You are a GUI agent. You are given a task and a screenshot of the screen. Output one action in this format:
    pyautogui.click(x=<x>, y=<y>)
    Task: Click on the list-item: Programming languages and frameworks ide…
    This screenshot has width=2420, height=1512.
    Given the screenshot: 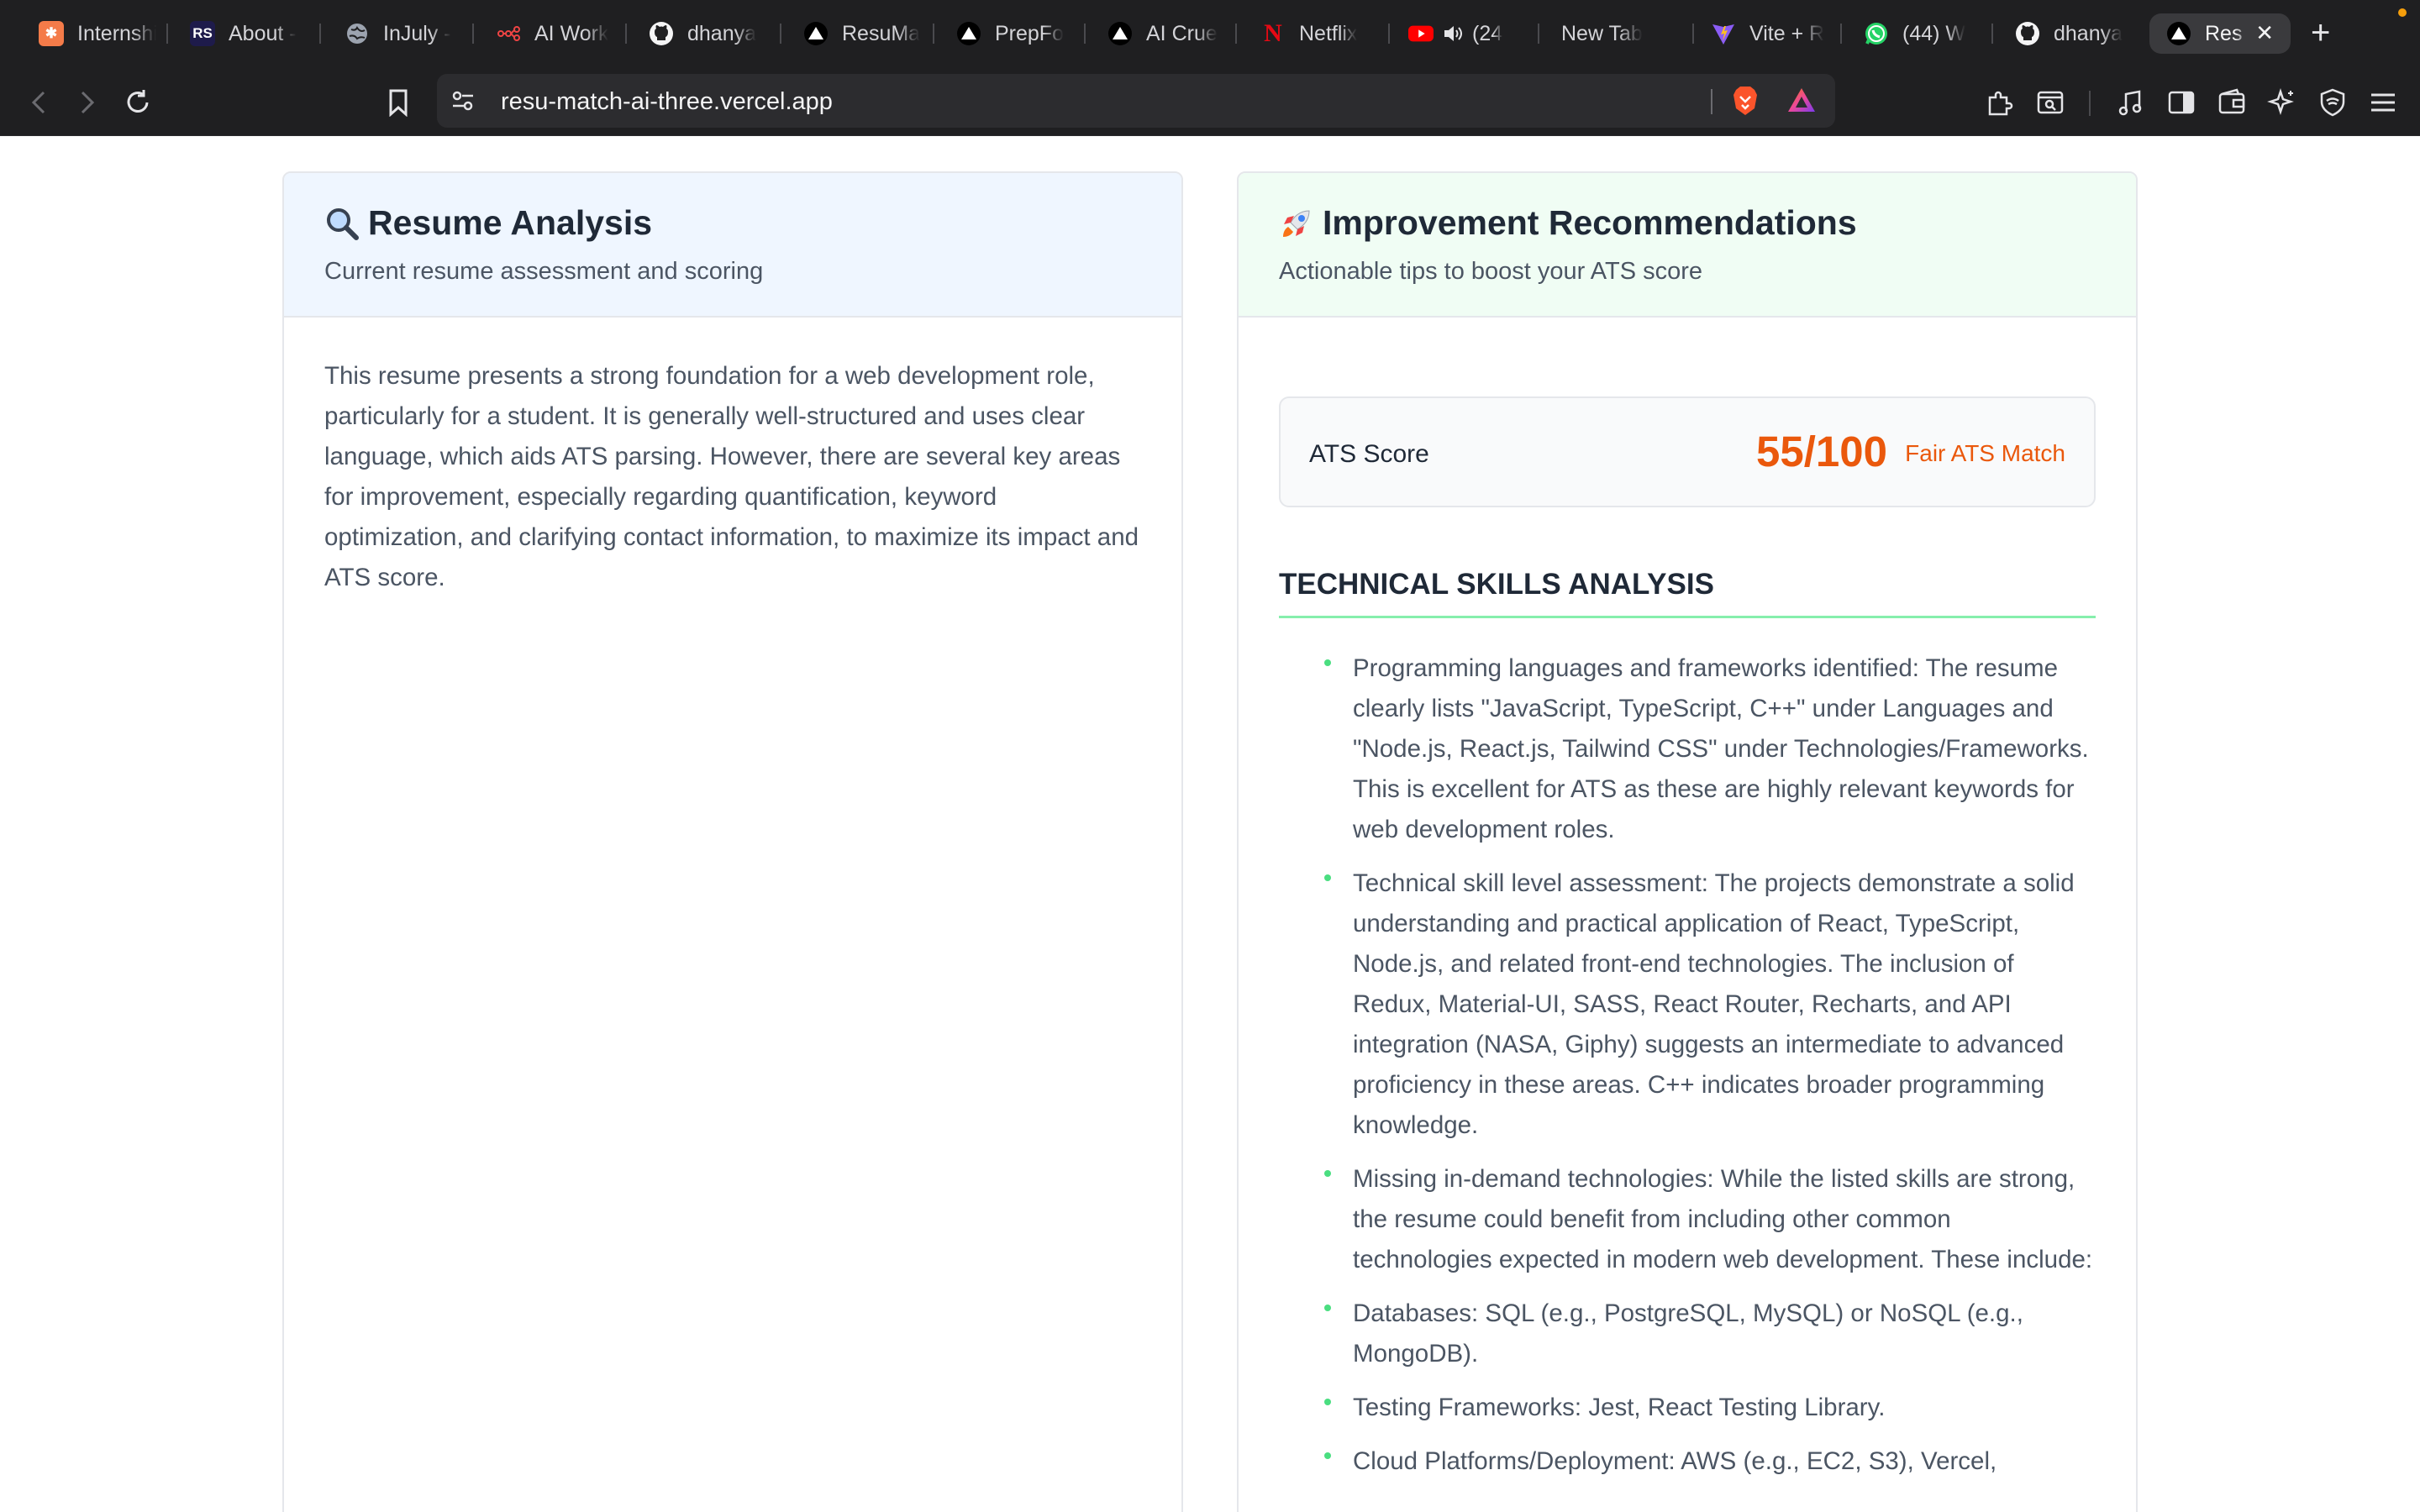 What is the action you would take?
    pyautogui.click(x=1687, y=749)
    